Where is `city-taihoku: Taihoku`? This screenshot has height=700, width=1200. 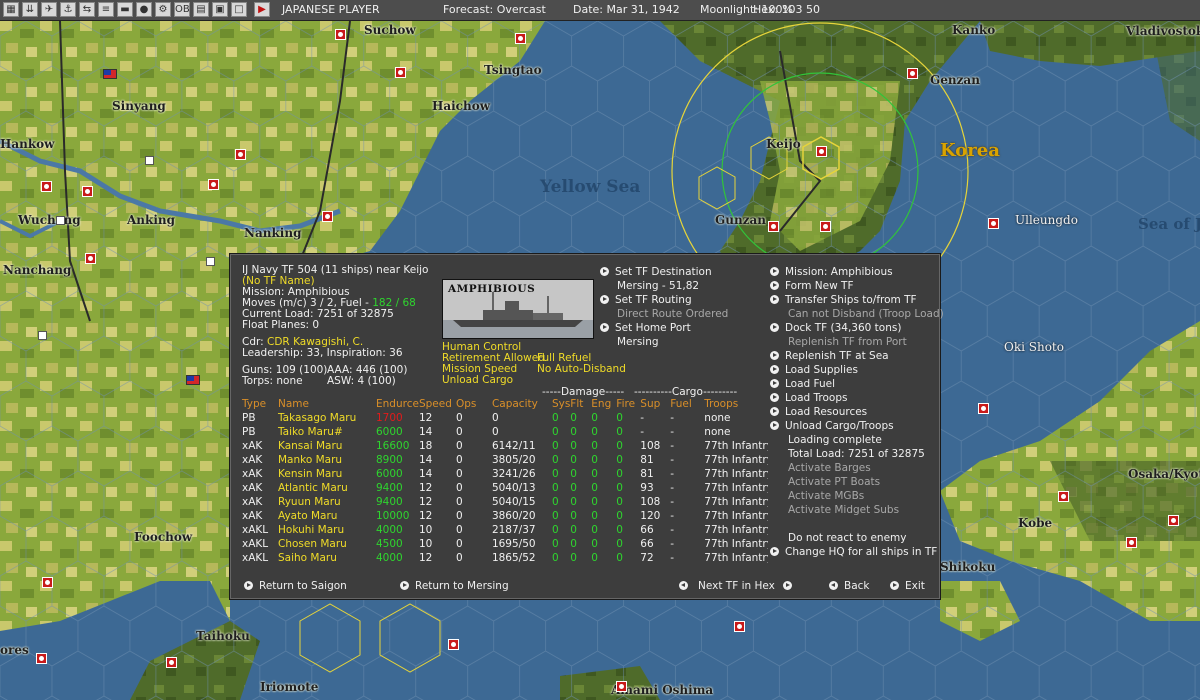 city-taihoku: Taihoku is located at coordinates (223, 636).